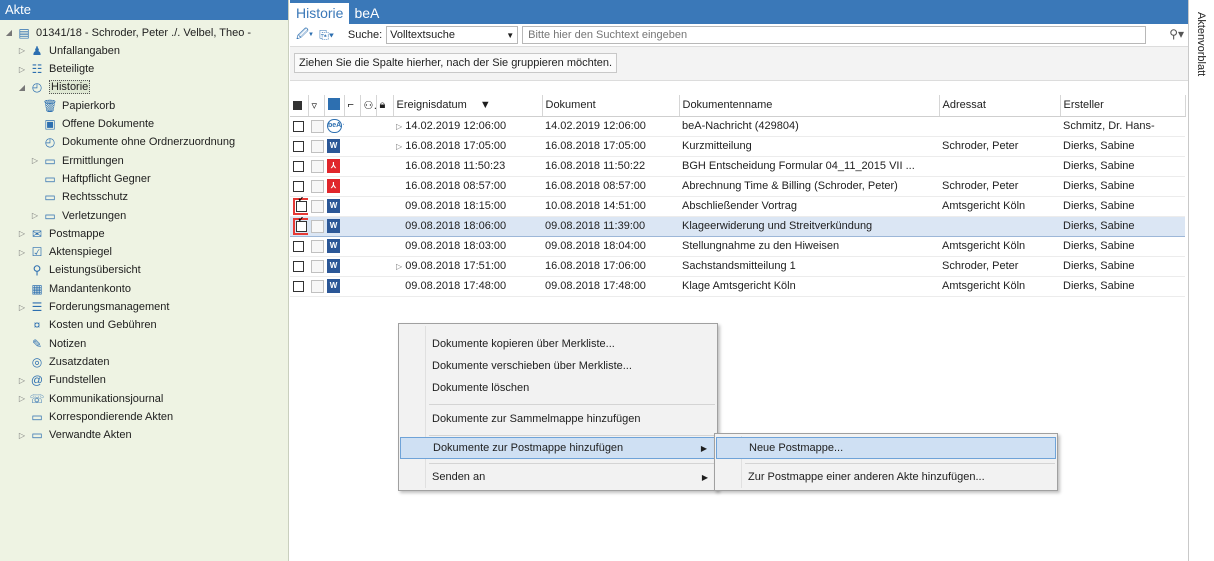 The width and height of the screenshot is (1214, 561). What do you see at coordinates (61, 233) in the screenshot?
I see `tree-item: ▷ ✉ Postmappe` at bounding box center [61, 233].